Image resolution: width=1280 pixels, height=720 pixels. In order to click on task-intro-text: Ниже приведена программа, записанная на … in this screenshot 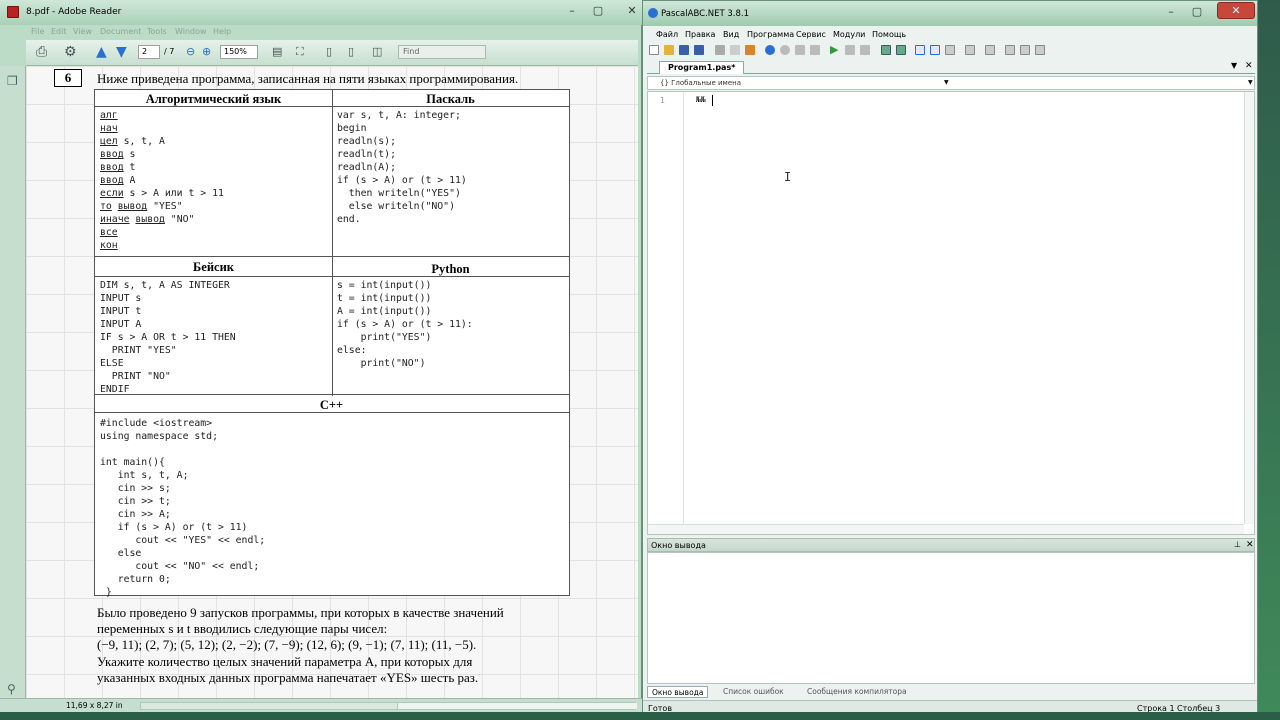, I will do `click(308, 78)`.